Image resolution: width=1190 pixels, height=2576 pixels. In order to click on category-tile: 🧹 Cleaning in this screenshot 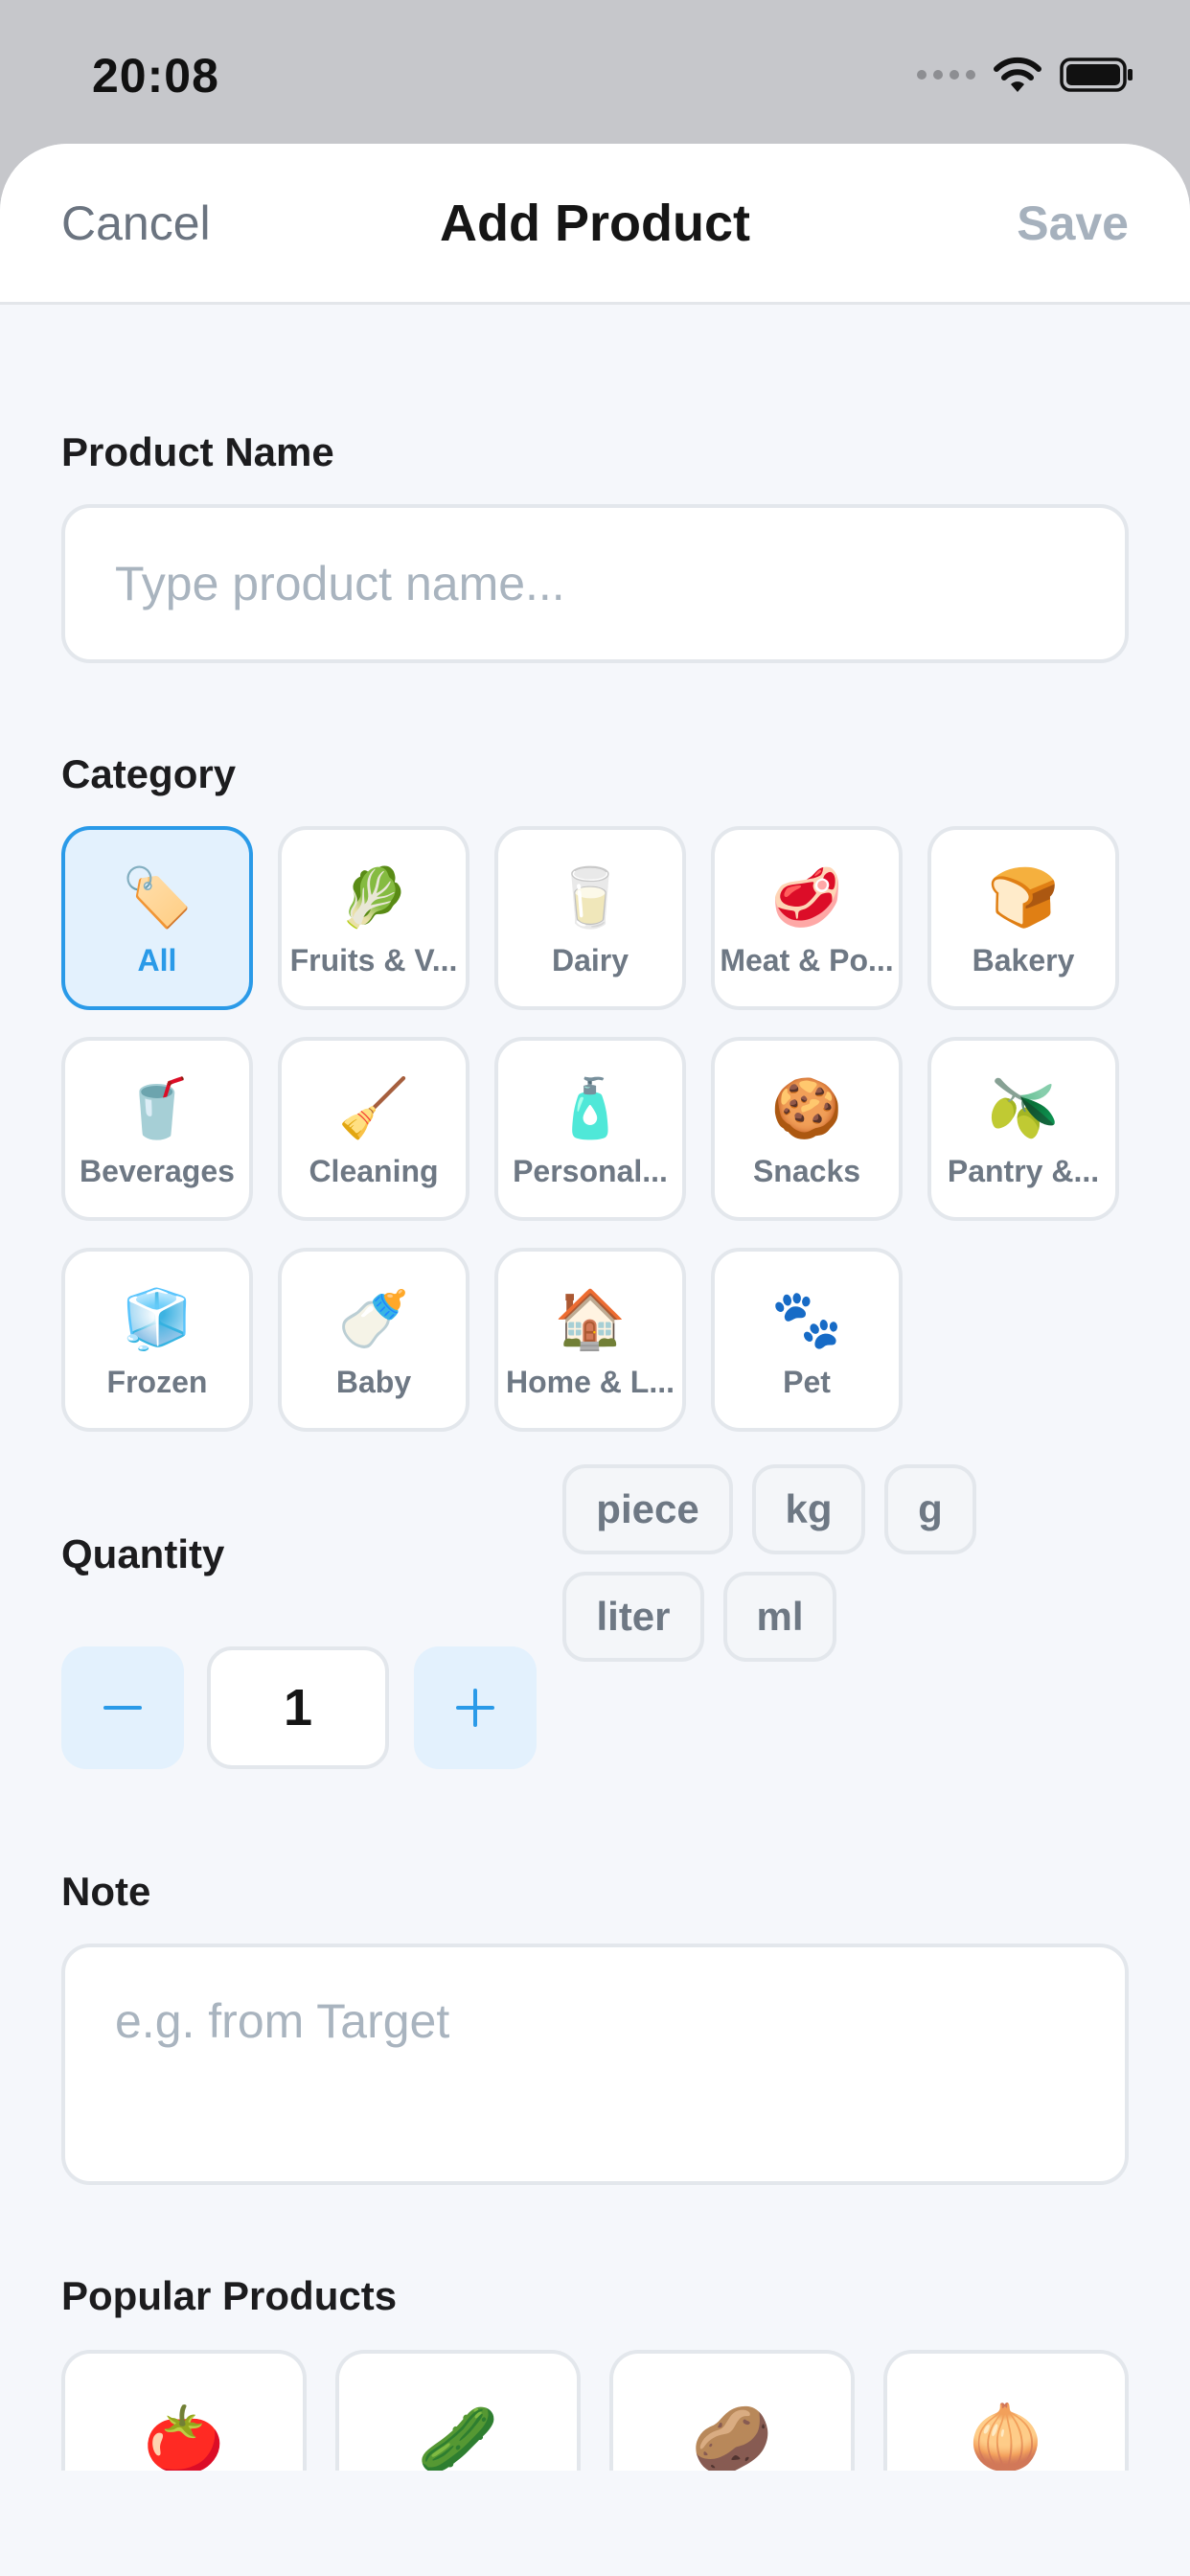, I will do `click(374, 1129)`.